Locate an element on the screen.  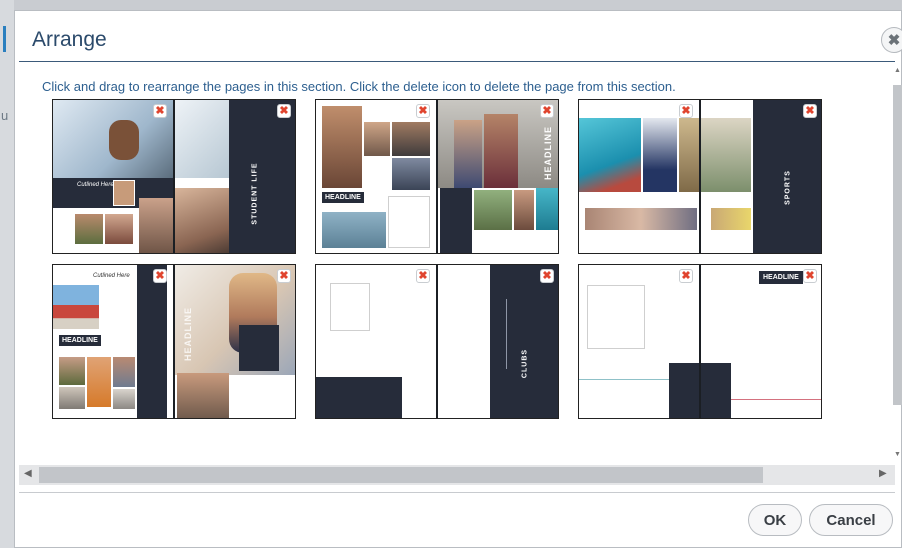
spread-thumbnail-2: HEADLINE HEADLINE ✖ ✖ is located at coordinates (437, 176).